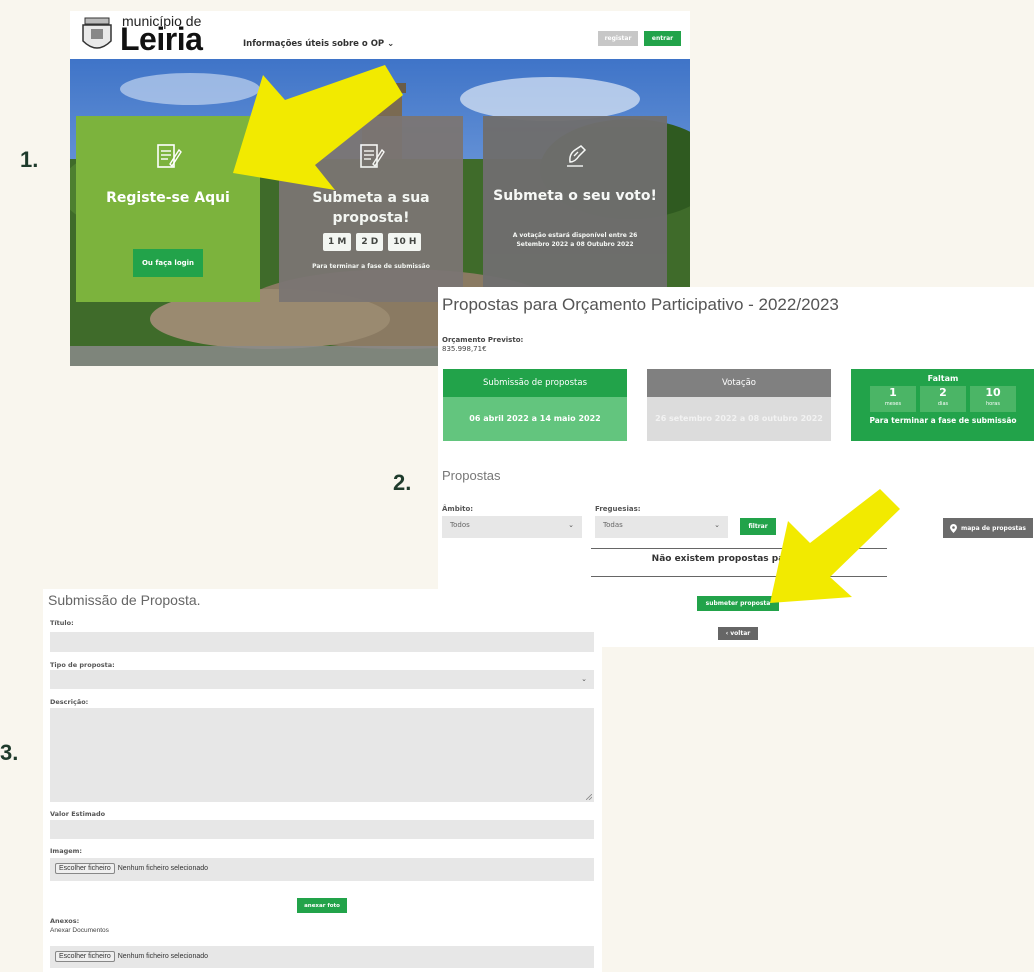 The height and width of the screenshot is (972, 1034). Describe the element at coordinates (575, 196) in the screenshot. I see `vote-card-title: Submeta o seu voto!` at that location.